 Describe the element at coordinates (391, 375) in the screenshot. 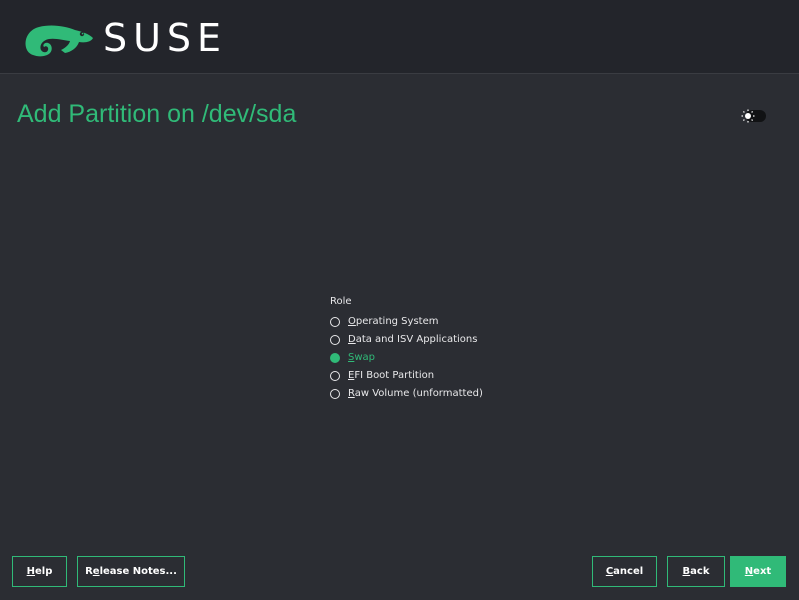

I see `role-option-label: EFI Boot Partition` at that location.